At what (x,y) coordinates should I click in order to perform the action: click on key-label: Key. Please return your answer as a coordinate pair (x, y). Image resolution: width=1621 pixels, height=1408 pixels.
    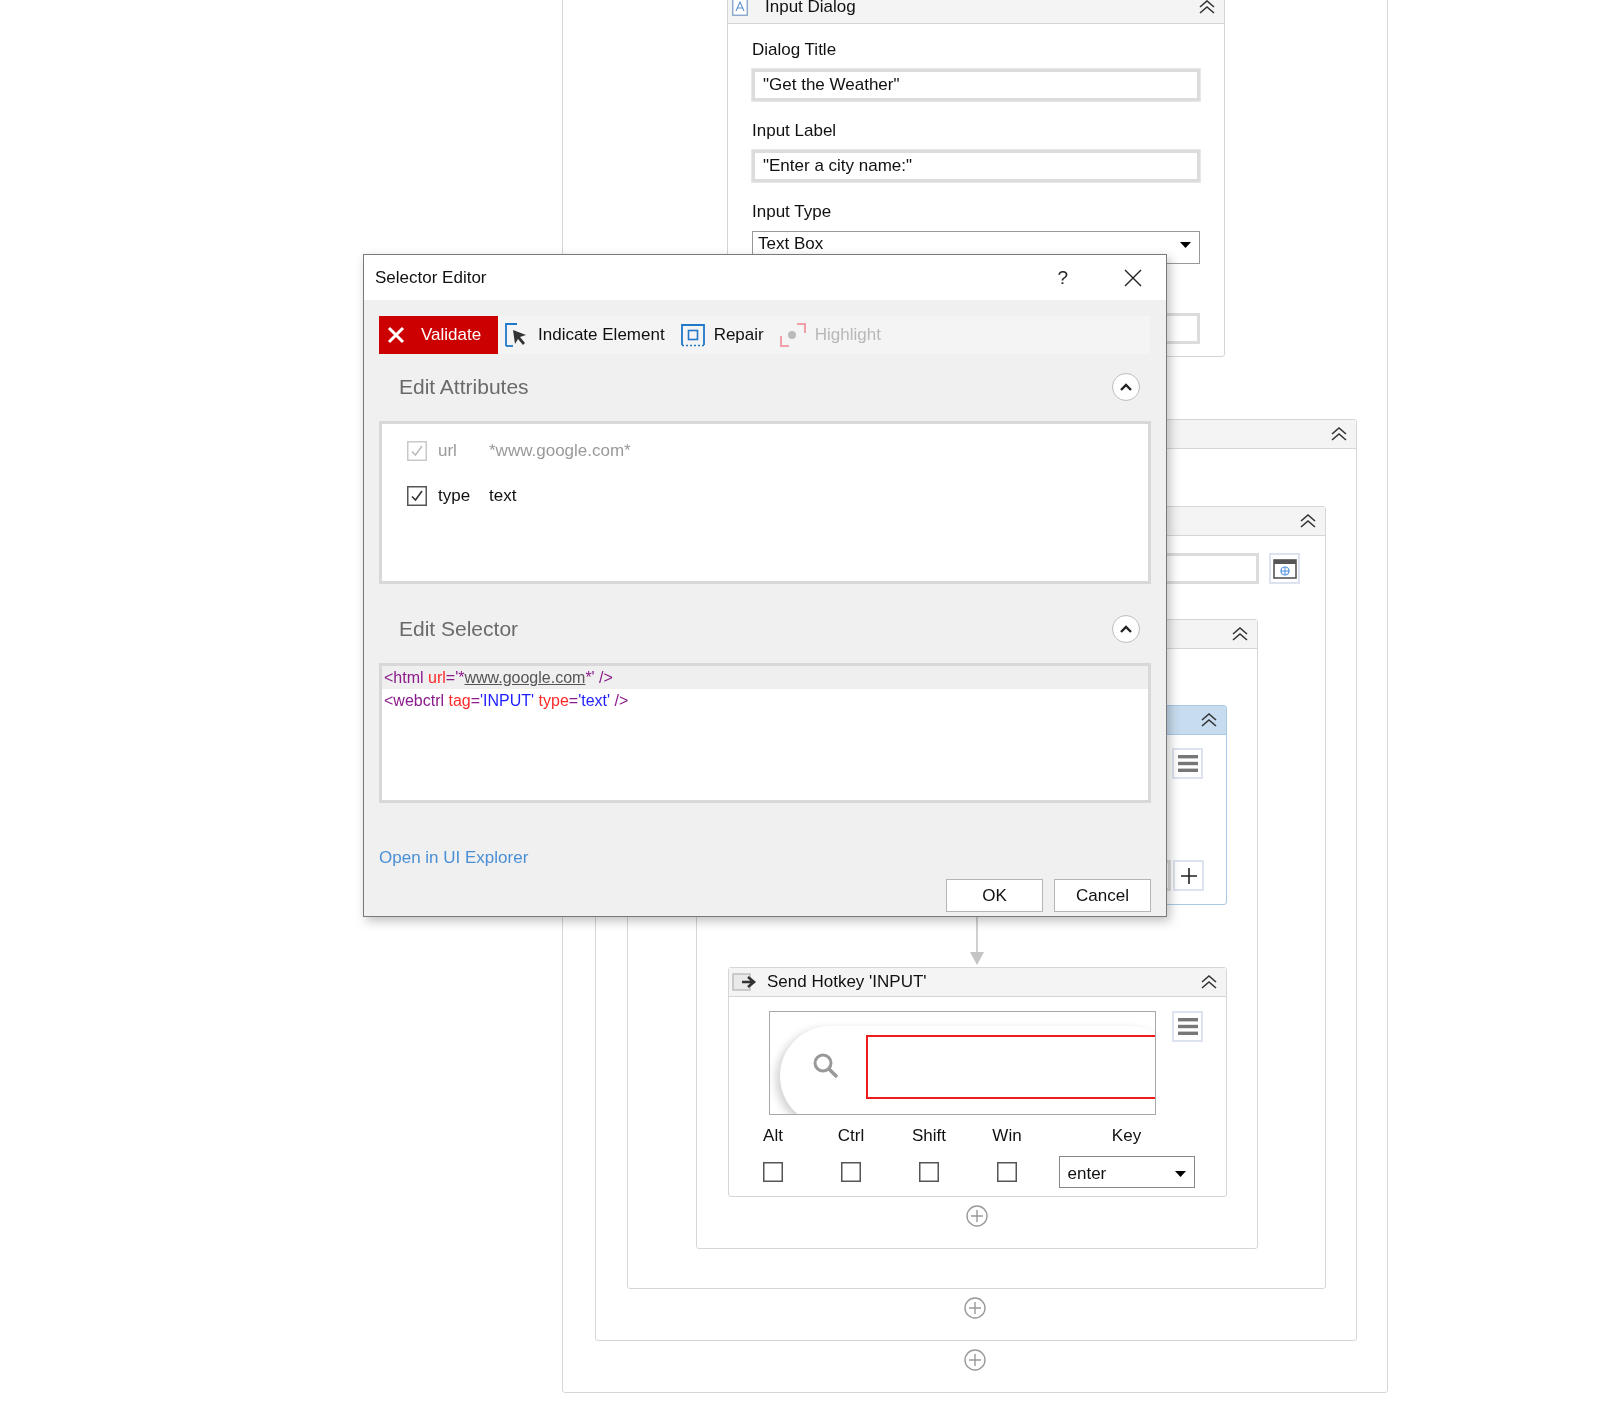
    Looking at the image, I should click on (1126, 1136).